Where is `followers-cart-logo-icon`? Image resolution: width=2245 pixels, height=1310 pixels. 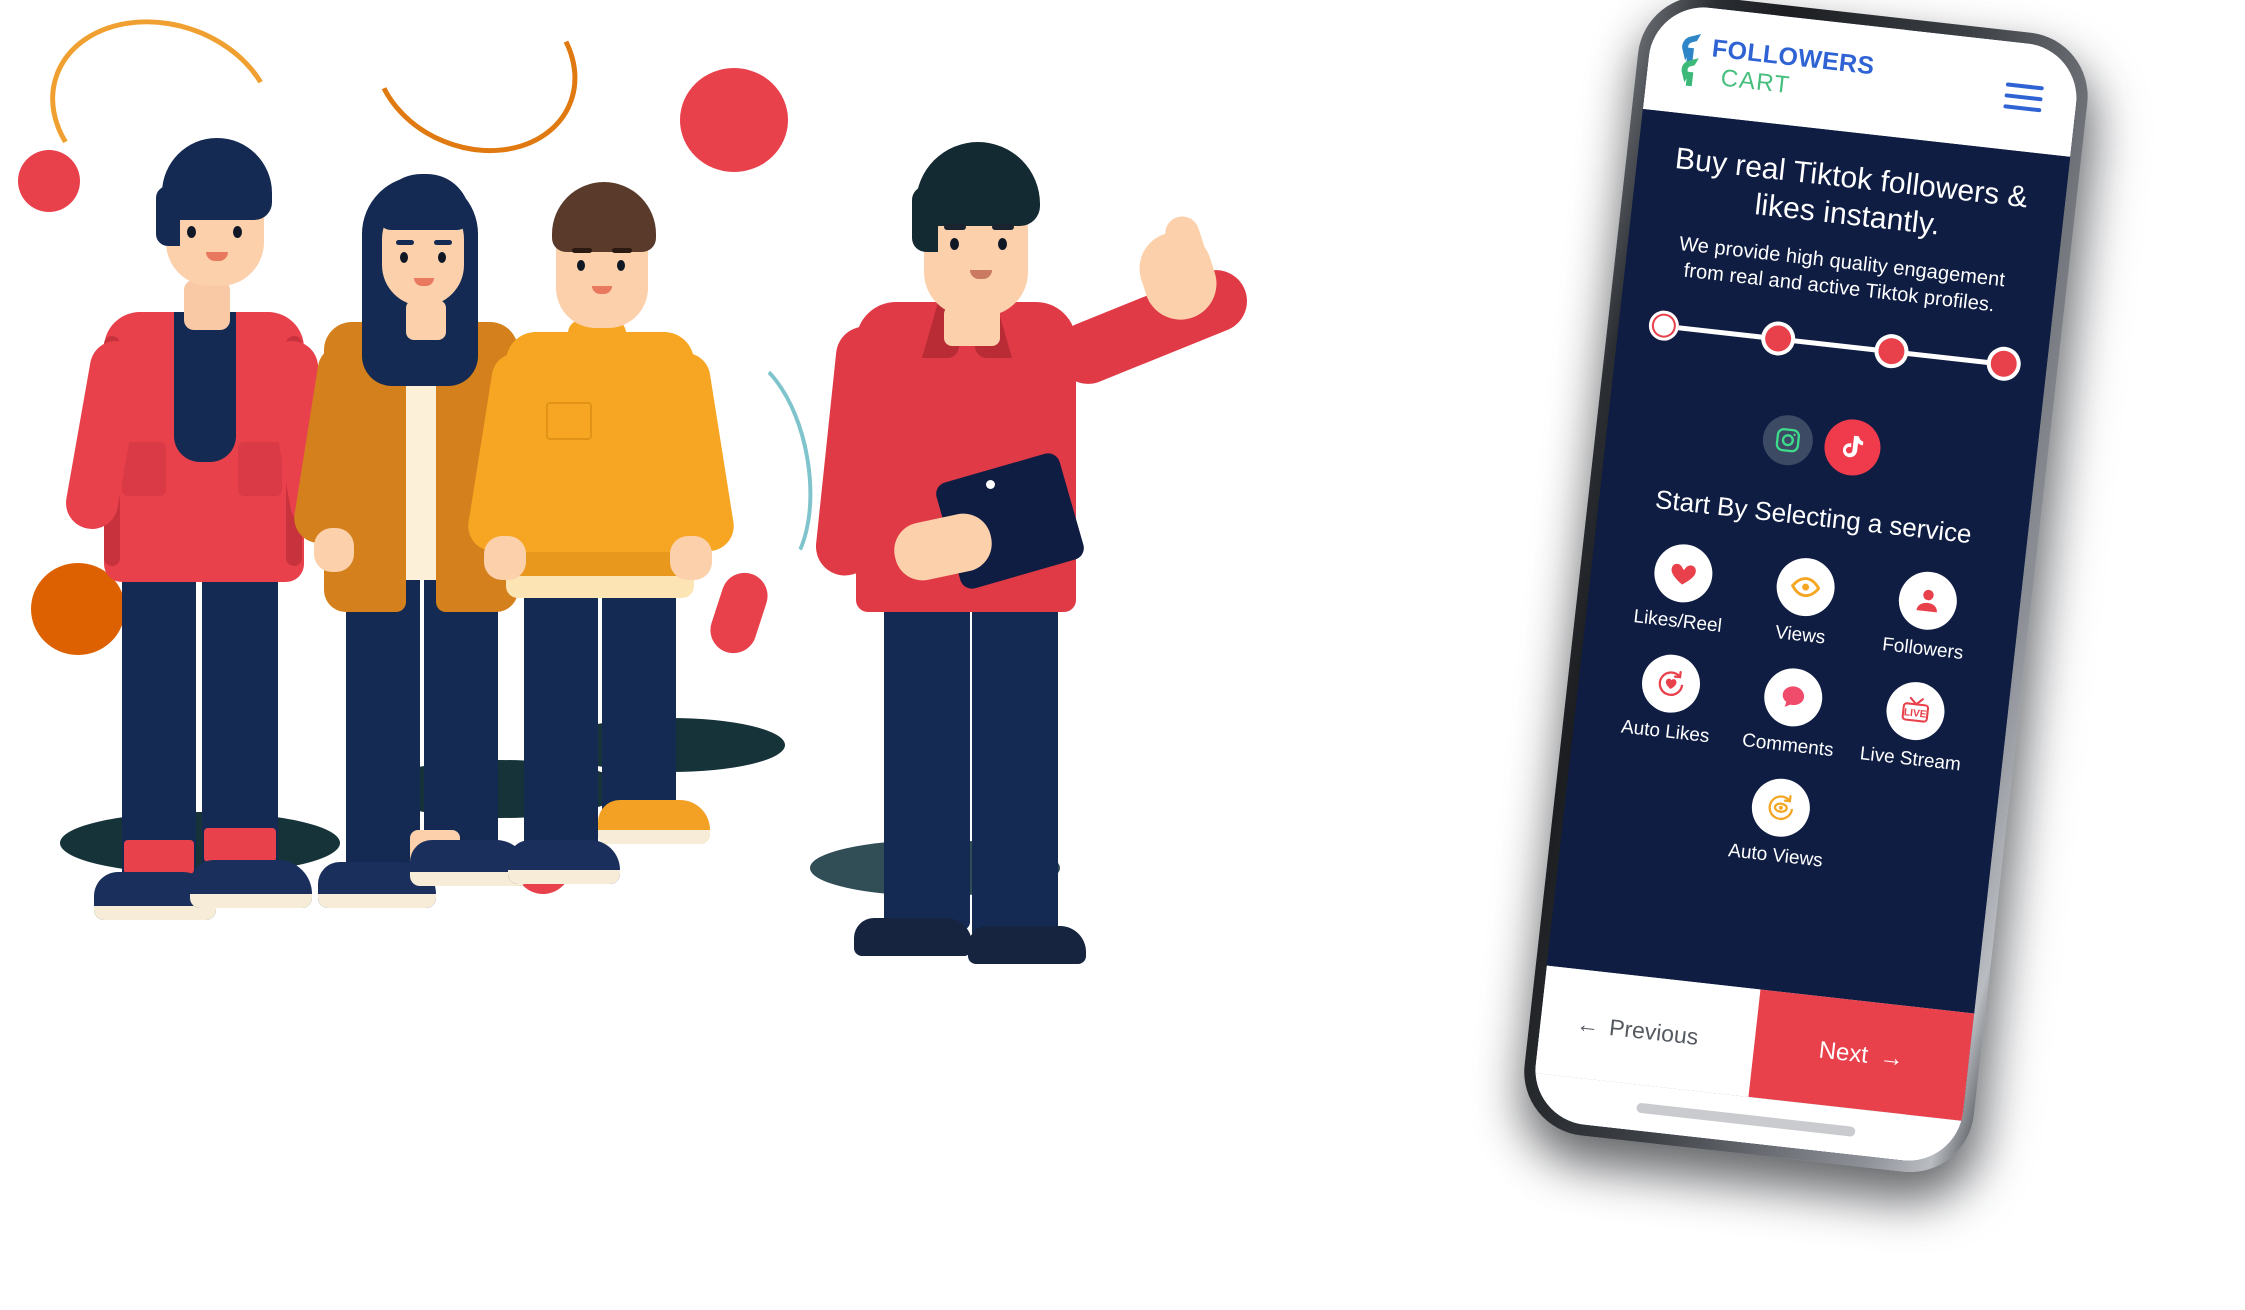
followers-cart-logo-icon is located at coordinates (1694, 59).